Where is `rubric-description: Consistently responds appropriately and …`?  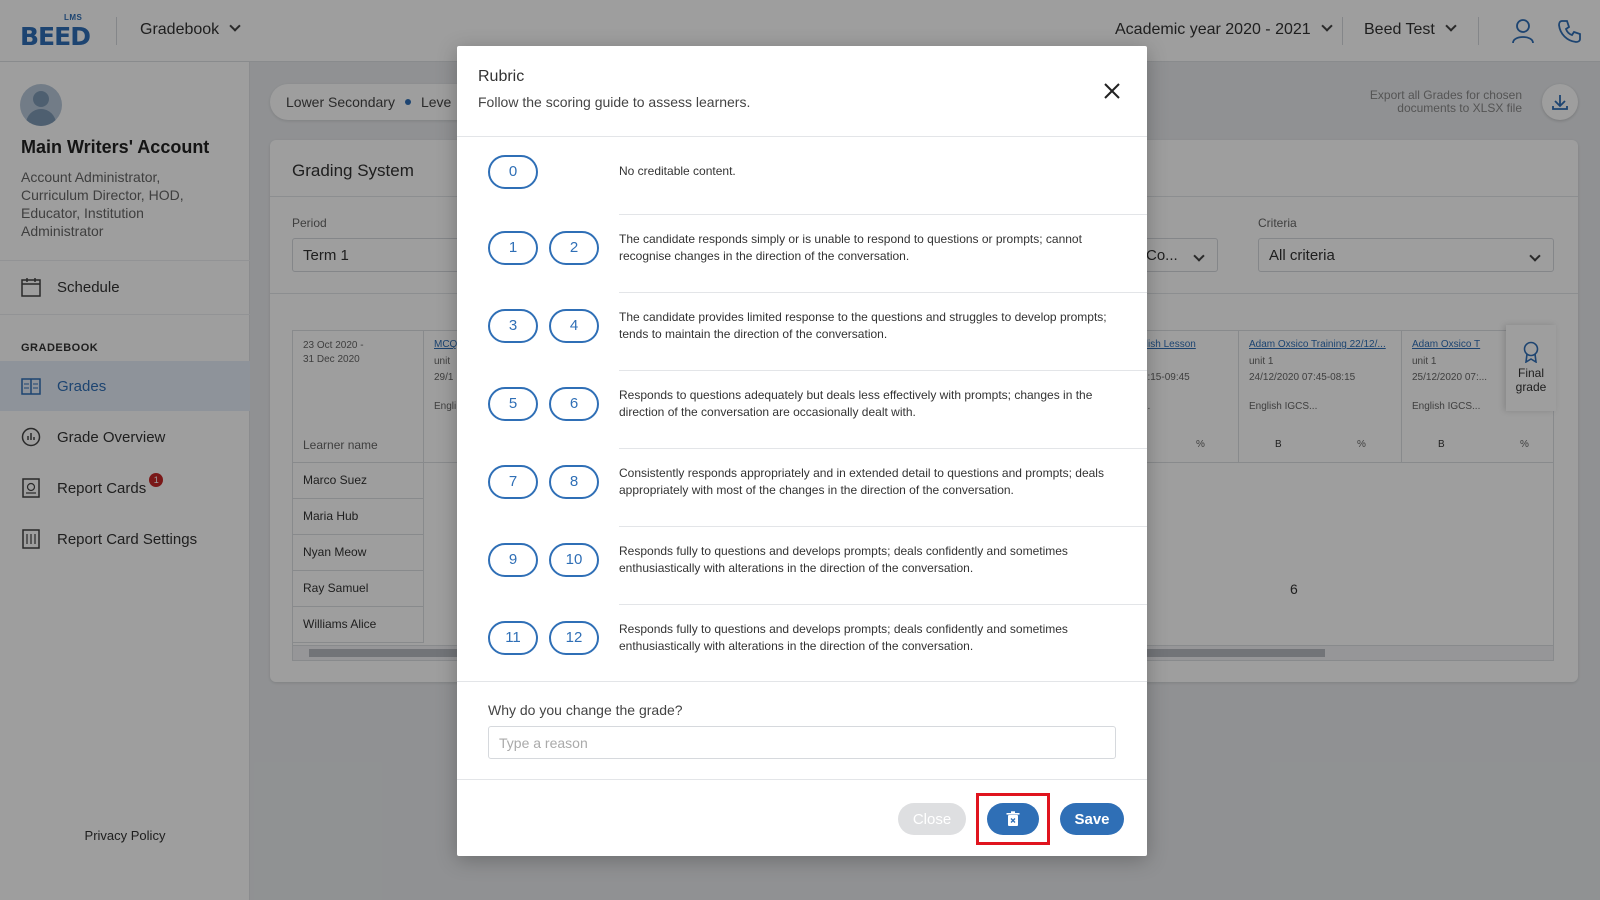
rubric-description: Consistently responds appropriately and … is located at coordinates (861, 481).